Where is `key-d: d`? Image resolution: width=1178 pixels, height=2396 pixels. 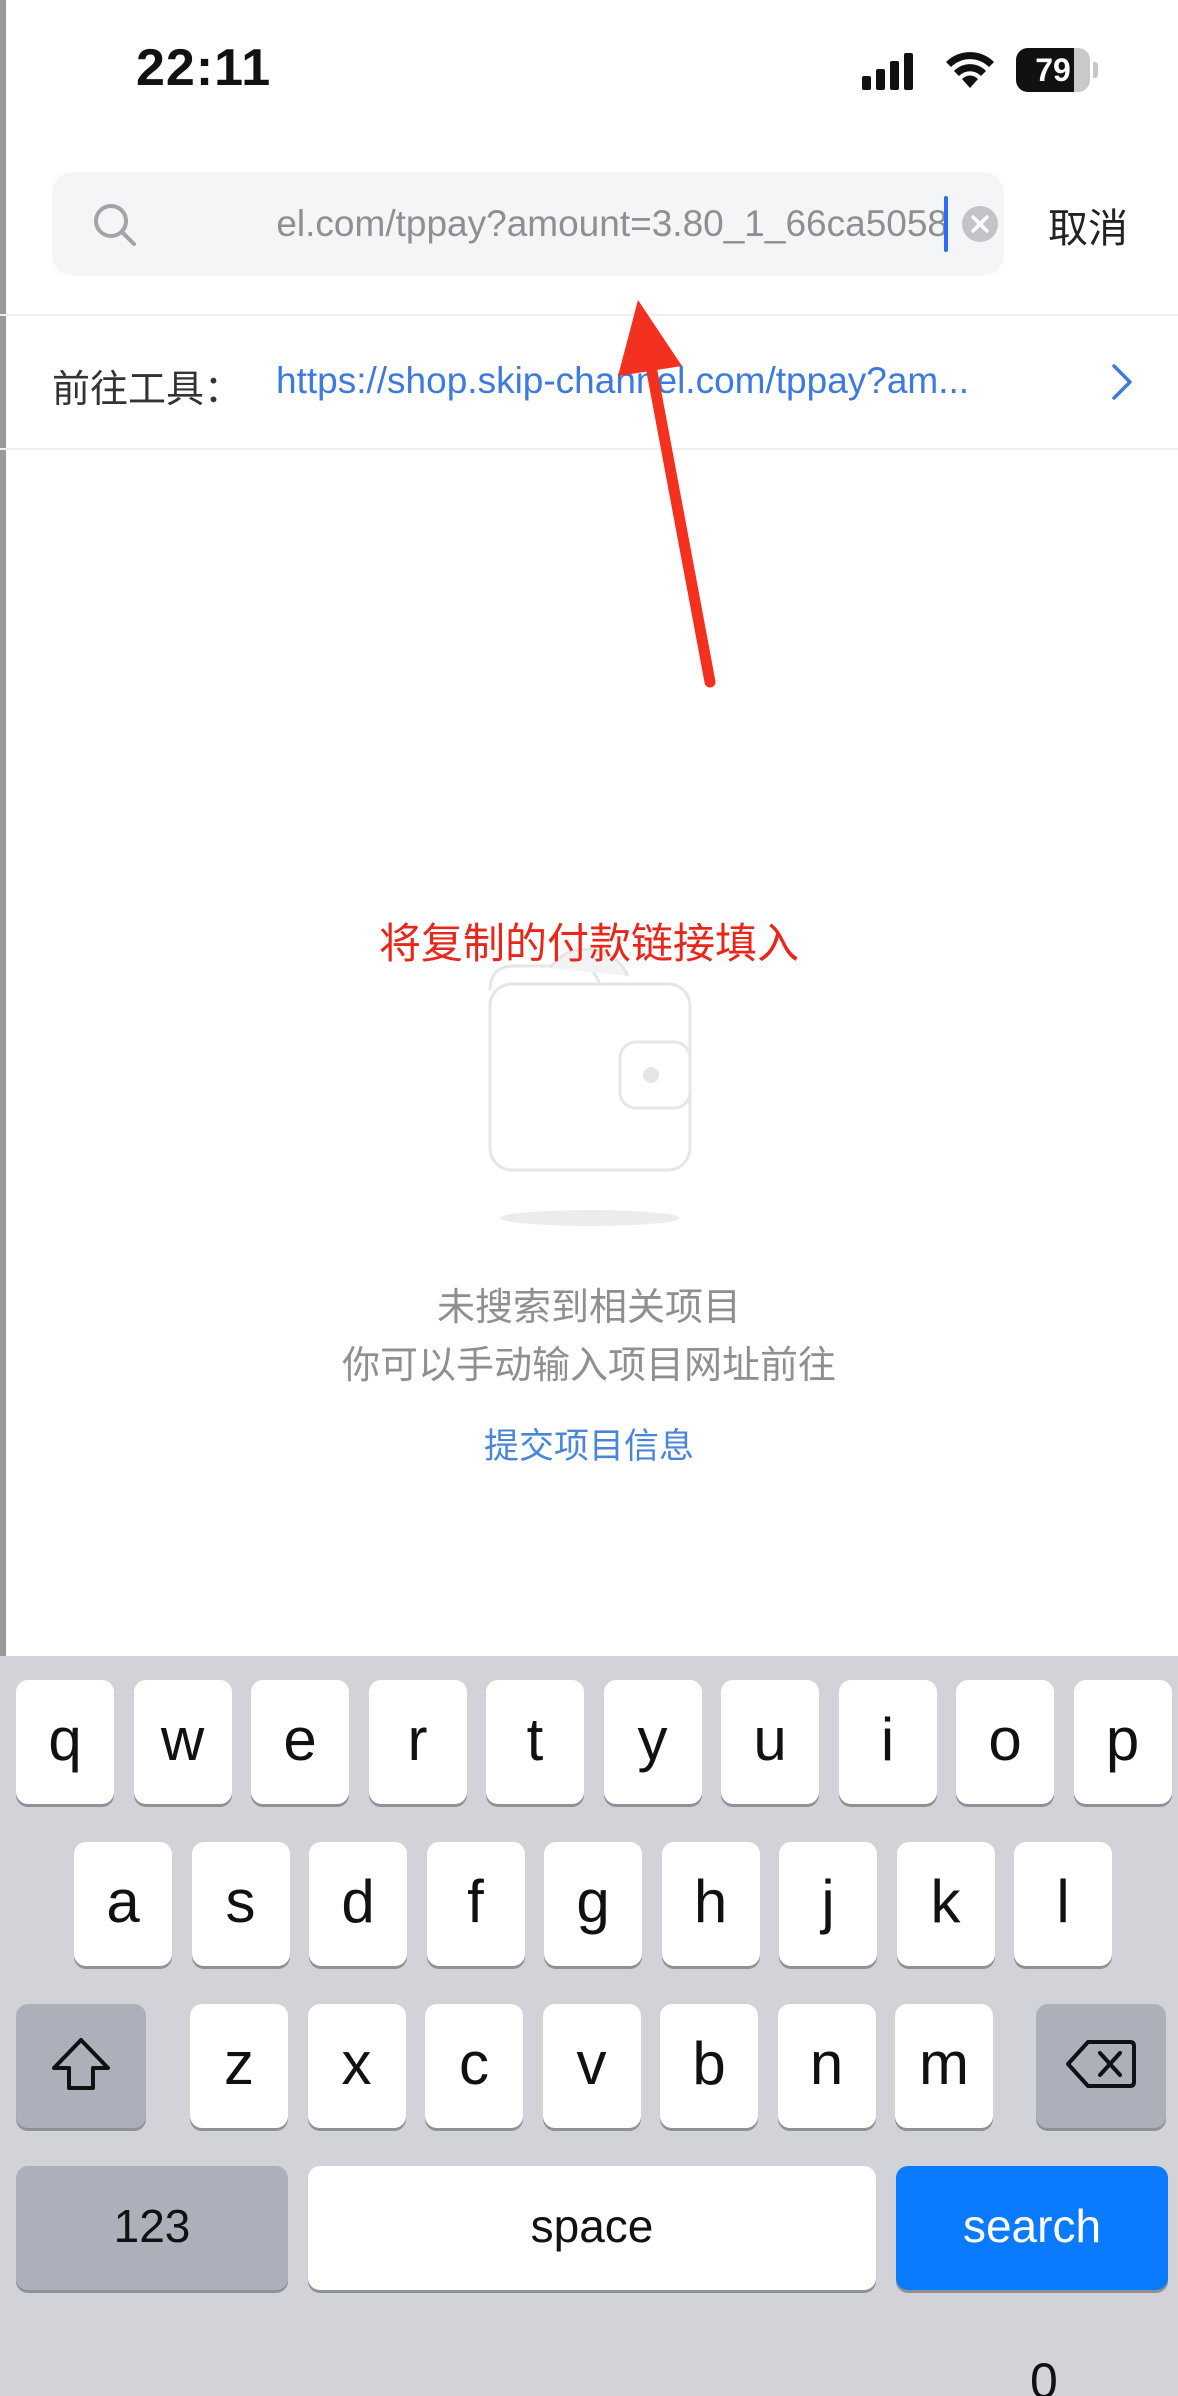
key-d: d is located at coordinates (358, 1904).